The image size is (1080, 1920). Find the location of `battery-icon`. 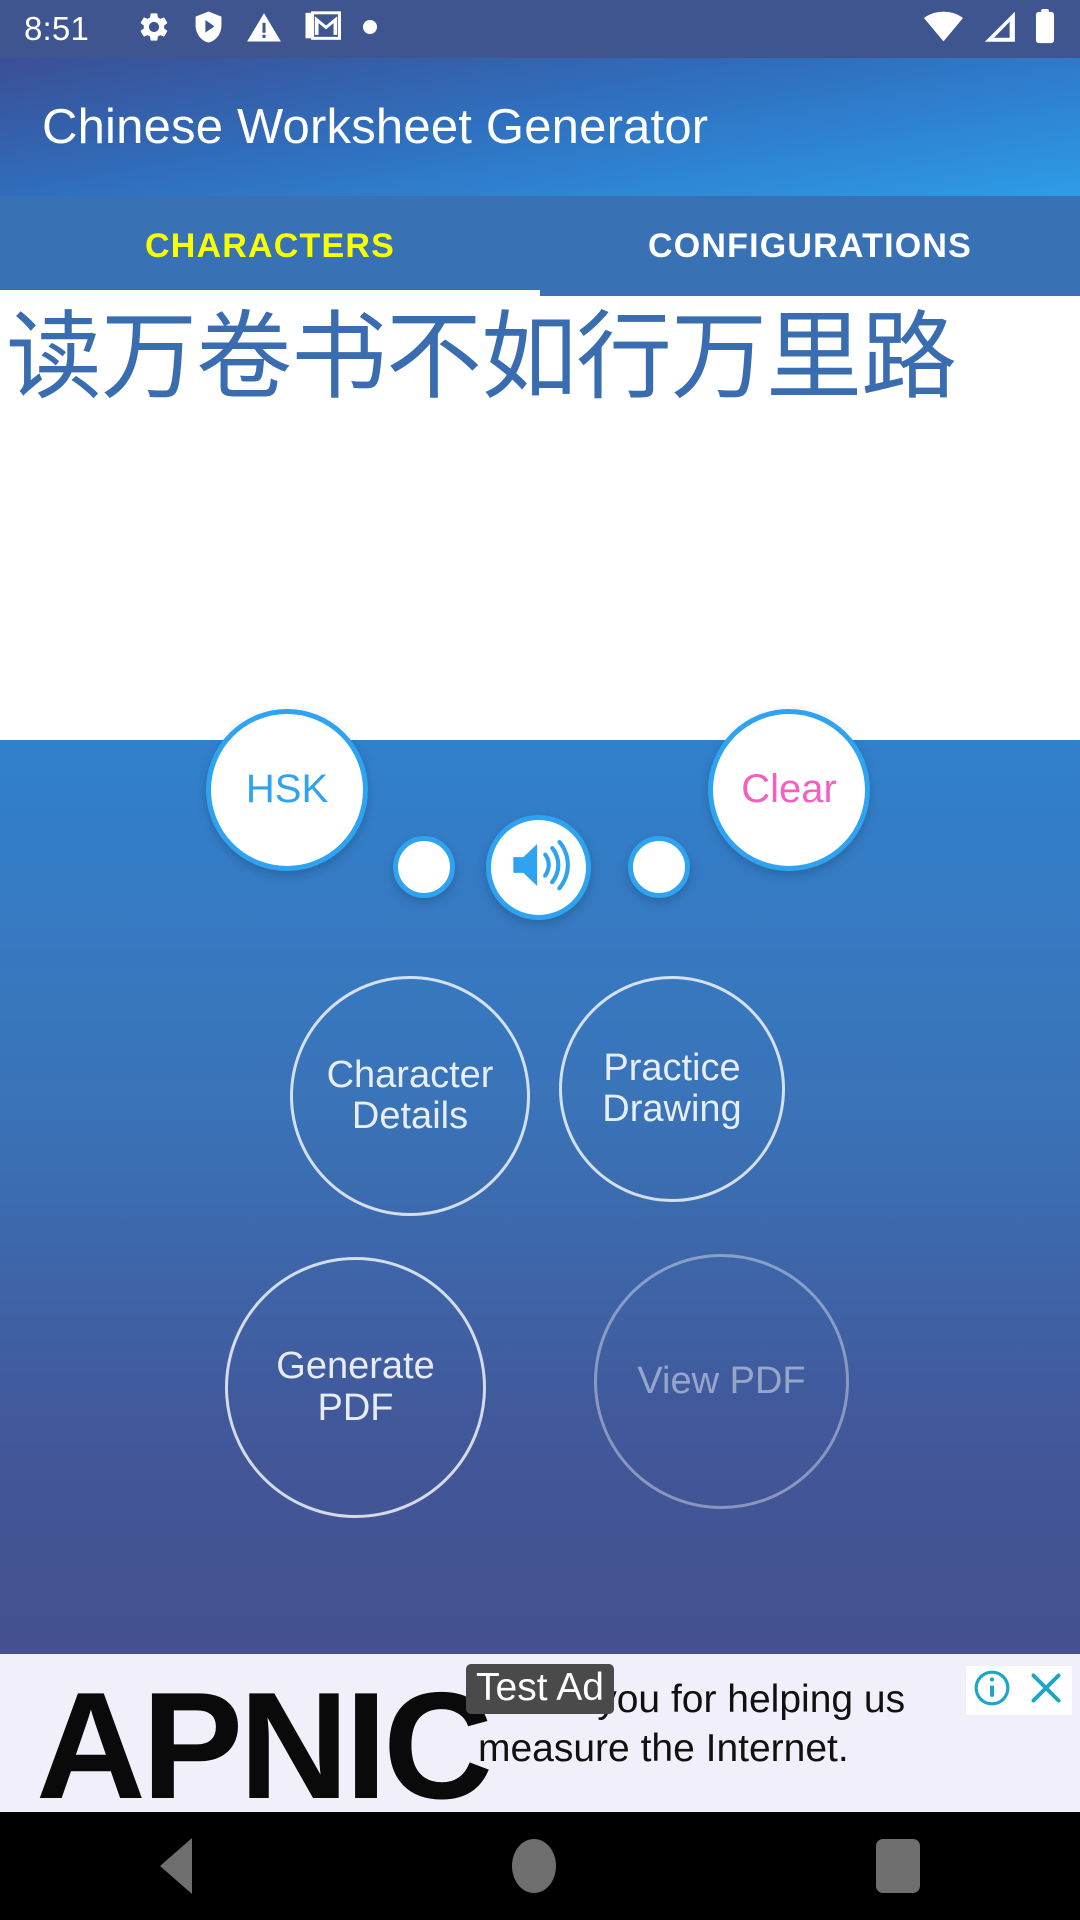

battery-icon is located at coordinates (1045, 29).